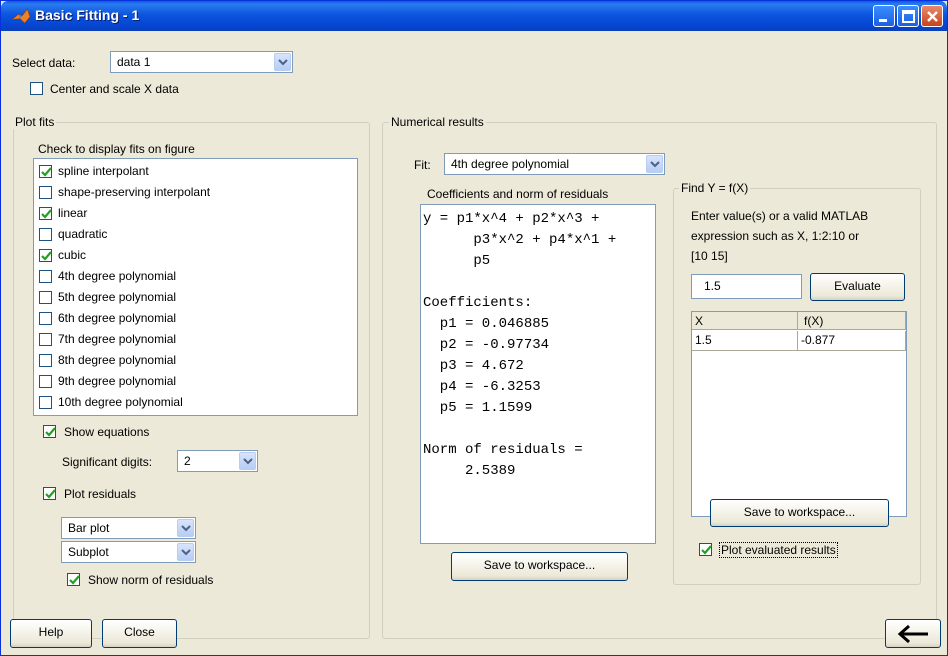 Image resolution: width=948 pixels, height=656 pixels. What do you see at coordinates (746, 286) in the screenshot?
I see `x-value-input: 1.5` at bounding box center [746, 286].